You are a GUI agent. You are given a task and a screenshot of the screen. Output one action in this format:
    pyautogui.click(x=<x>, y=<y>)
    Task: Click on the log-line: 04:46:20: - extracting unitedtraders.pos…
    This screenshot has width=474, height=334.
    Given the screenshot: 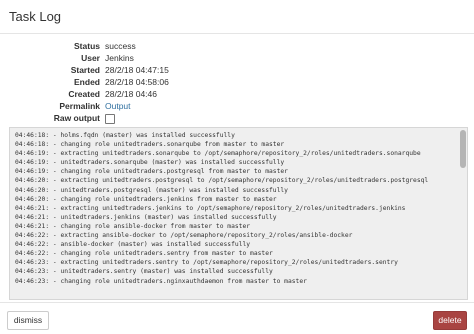 What is the action you would take?
    pyautogui.click(x=222, y=181)
    